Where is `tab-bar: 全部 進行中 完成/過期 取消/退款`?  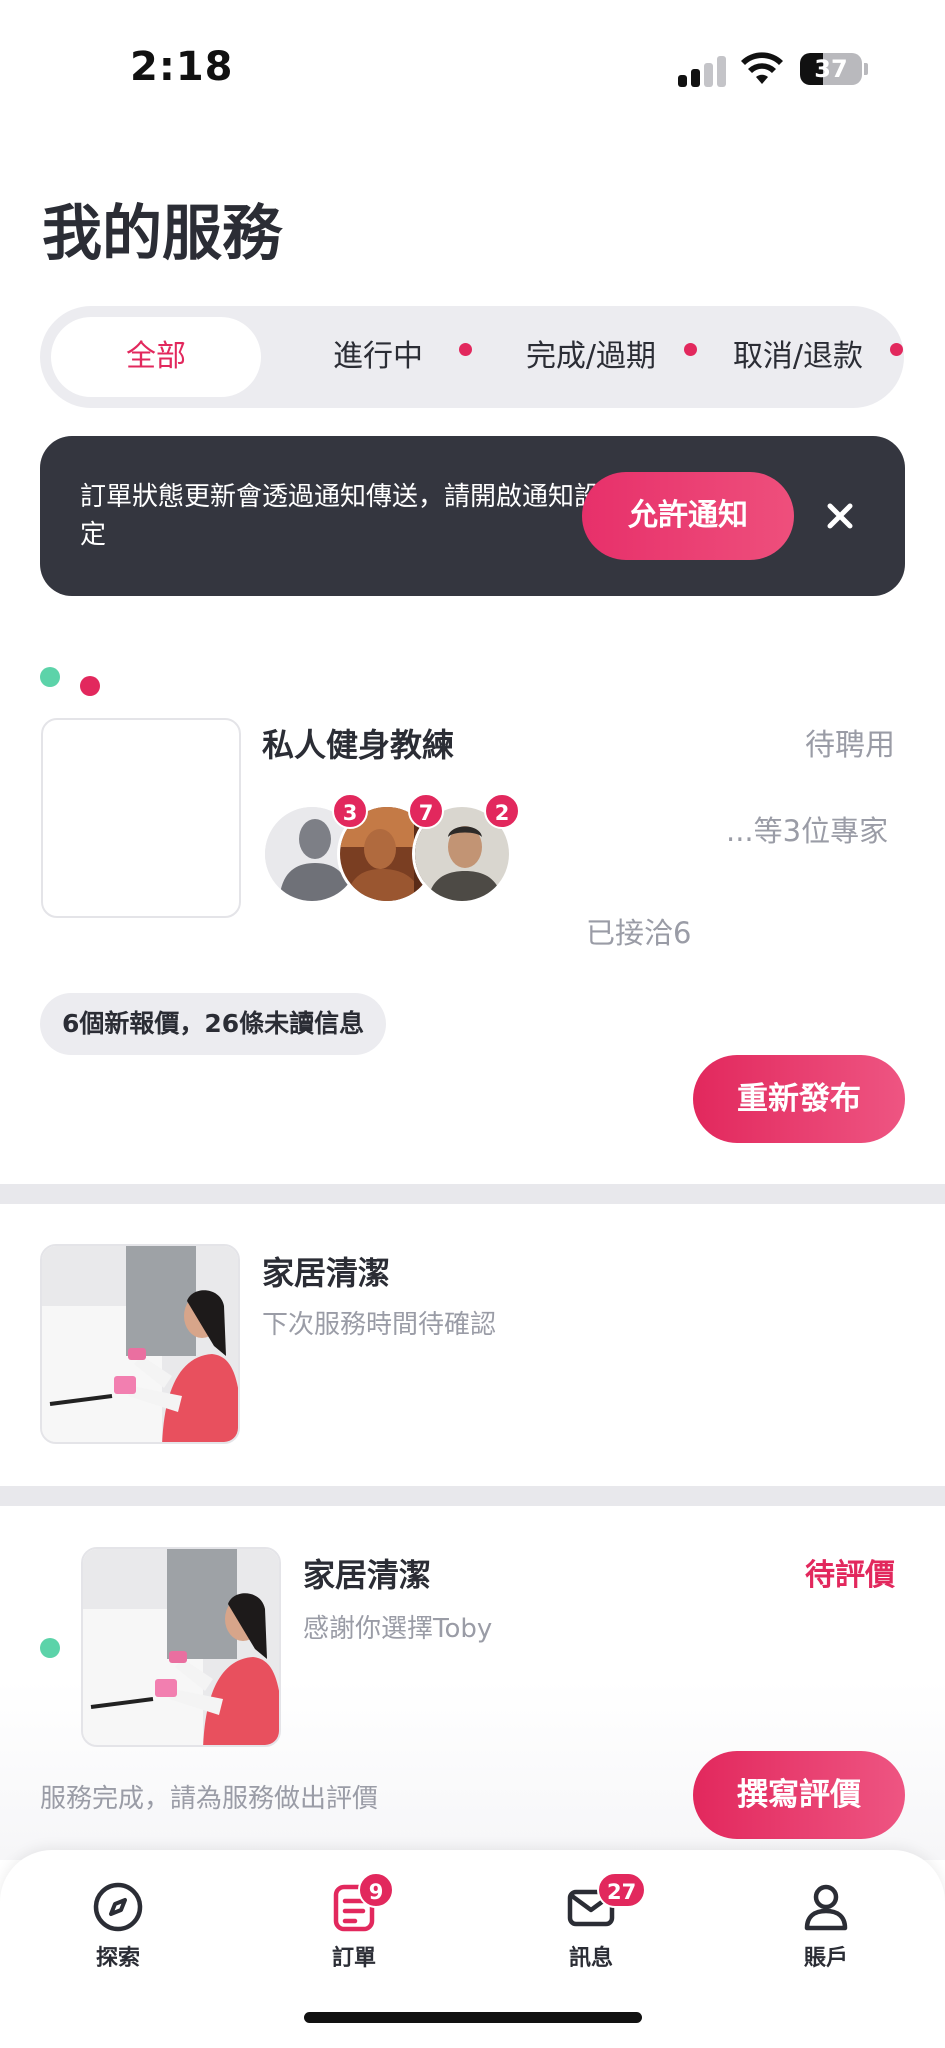
tab-bar: 全部 進行中 完成/過期 取消/退款 is located at coordinates (472, 357).